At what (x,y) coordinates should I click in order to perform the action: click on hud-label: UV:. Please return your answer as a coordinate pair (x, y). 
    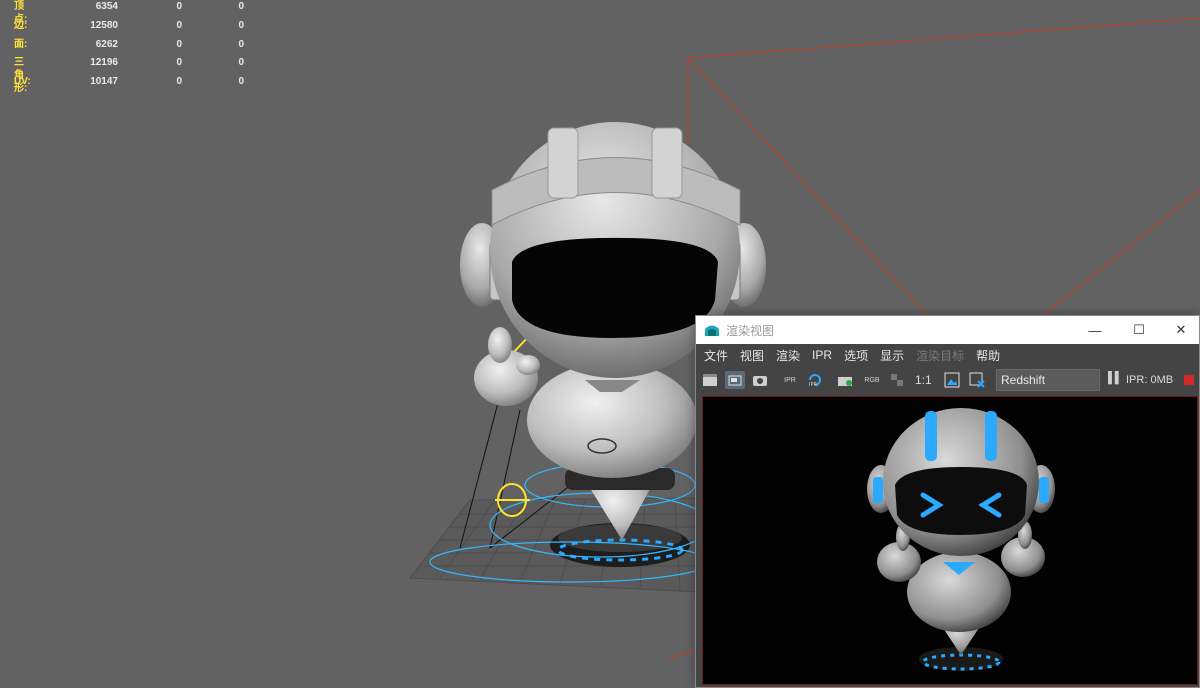
    Looking at the image, I should click on (22, 81).